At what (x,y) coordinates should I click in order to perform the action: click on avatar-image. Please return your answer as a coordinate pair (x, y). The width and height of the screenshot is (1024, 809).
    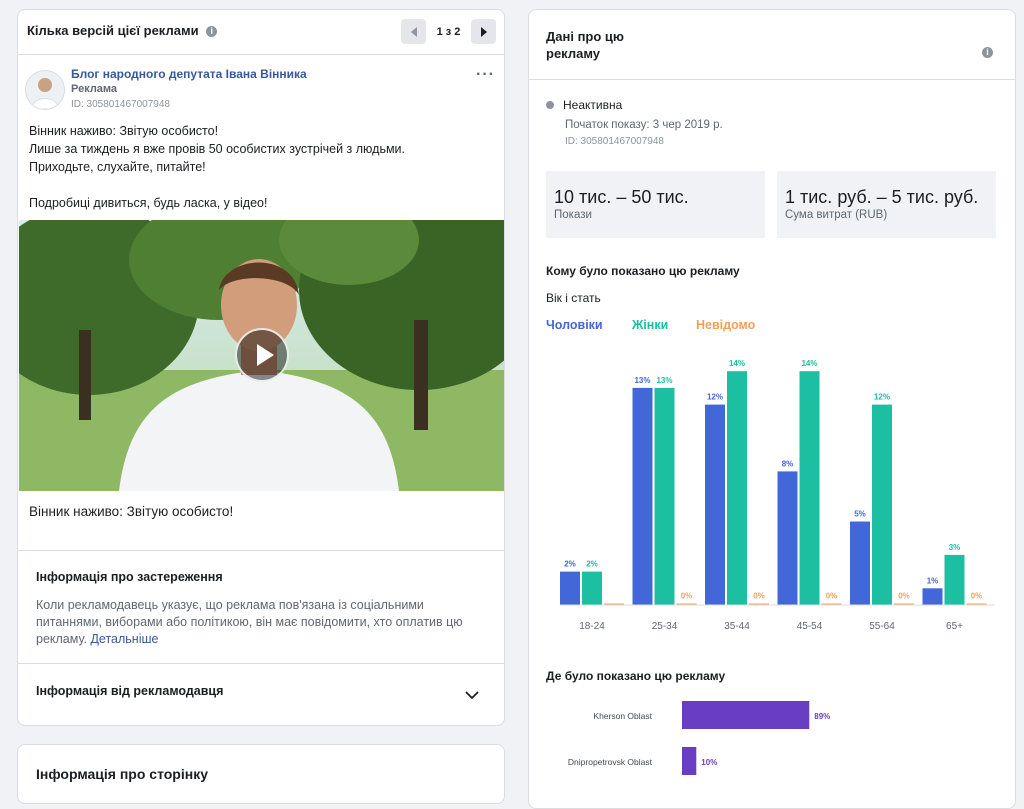
    Looking at the image, I should click on (45, 90).